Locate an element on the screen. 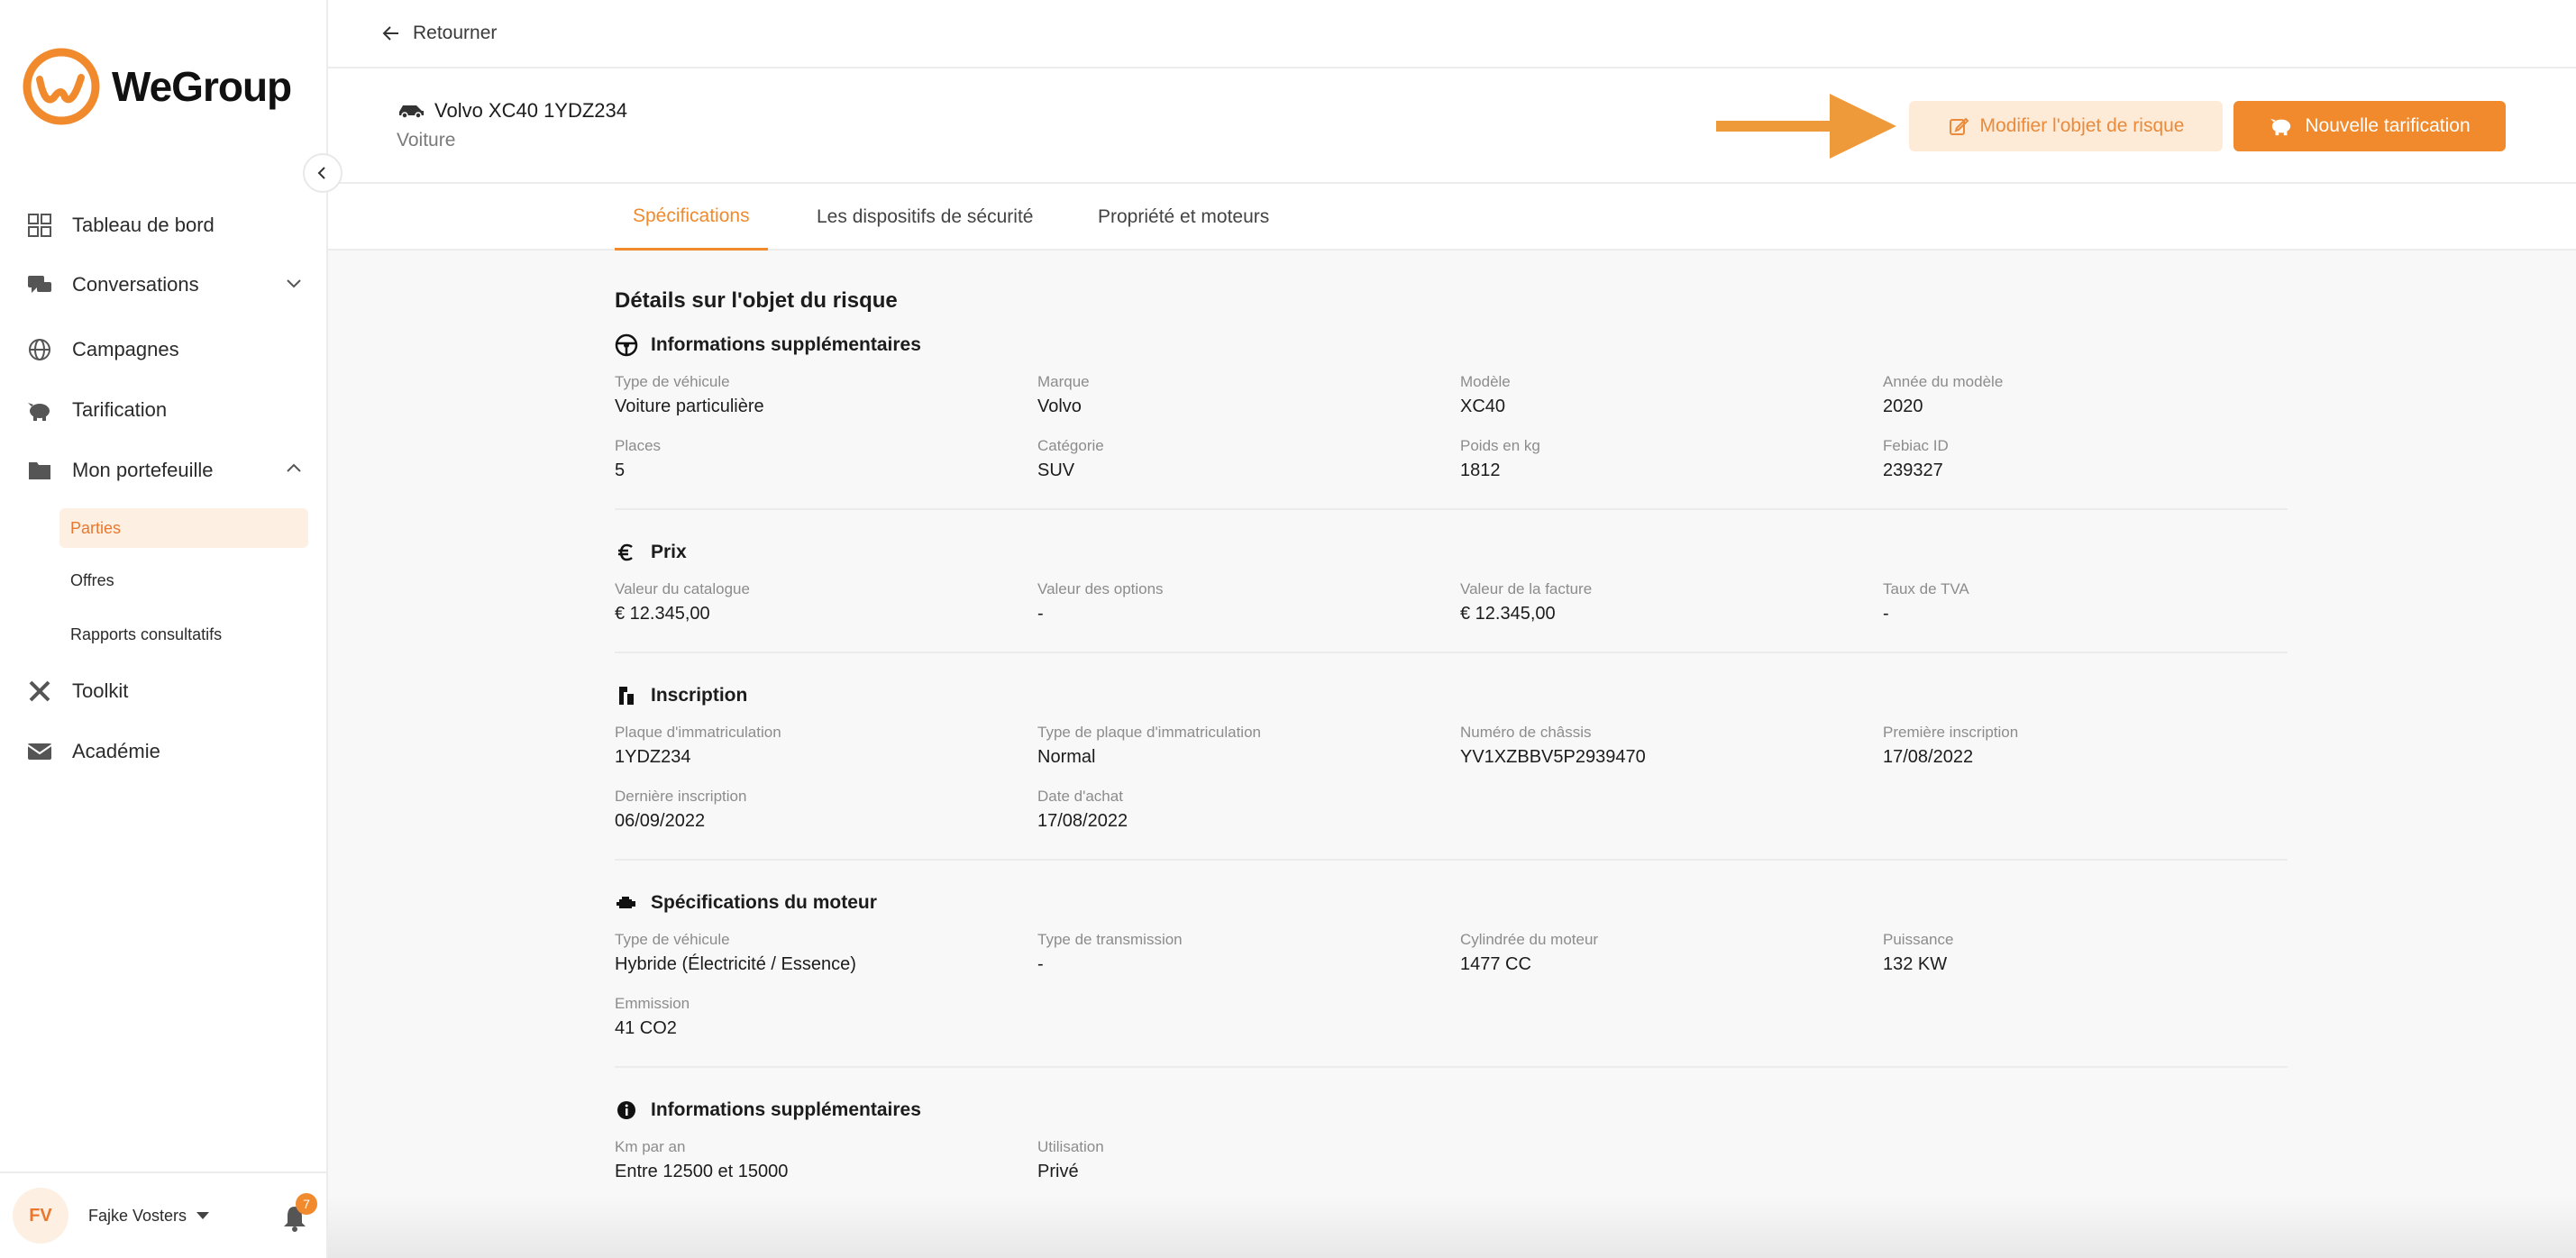 The width and height of the screenshot is (2576, 1258). tab-label: Les dispositifs de sécurité is located at coordinates (925, 216).